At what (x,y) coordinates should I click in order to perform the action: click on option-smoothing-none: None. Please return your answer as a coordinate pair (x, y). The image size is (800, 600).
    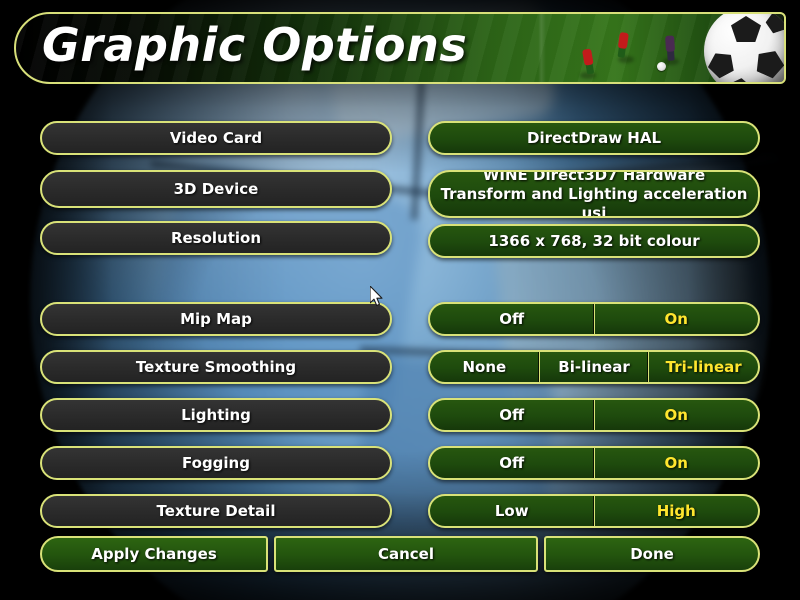
    Looking at the image, I should click on (485, 367).